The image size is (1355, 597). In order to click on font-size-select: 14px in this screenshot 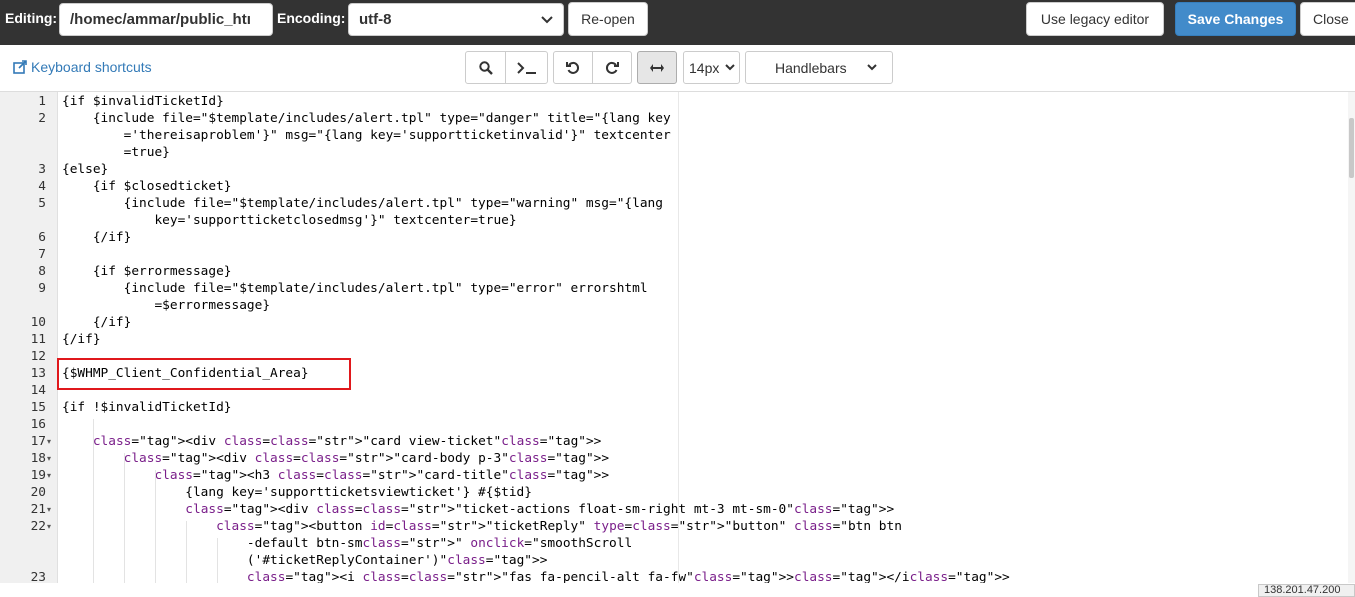, I will do `click(711, 67)`.